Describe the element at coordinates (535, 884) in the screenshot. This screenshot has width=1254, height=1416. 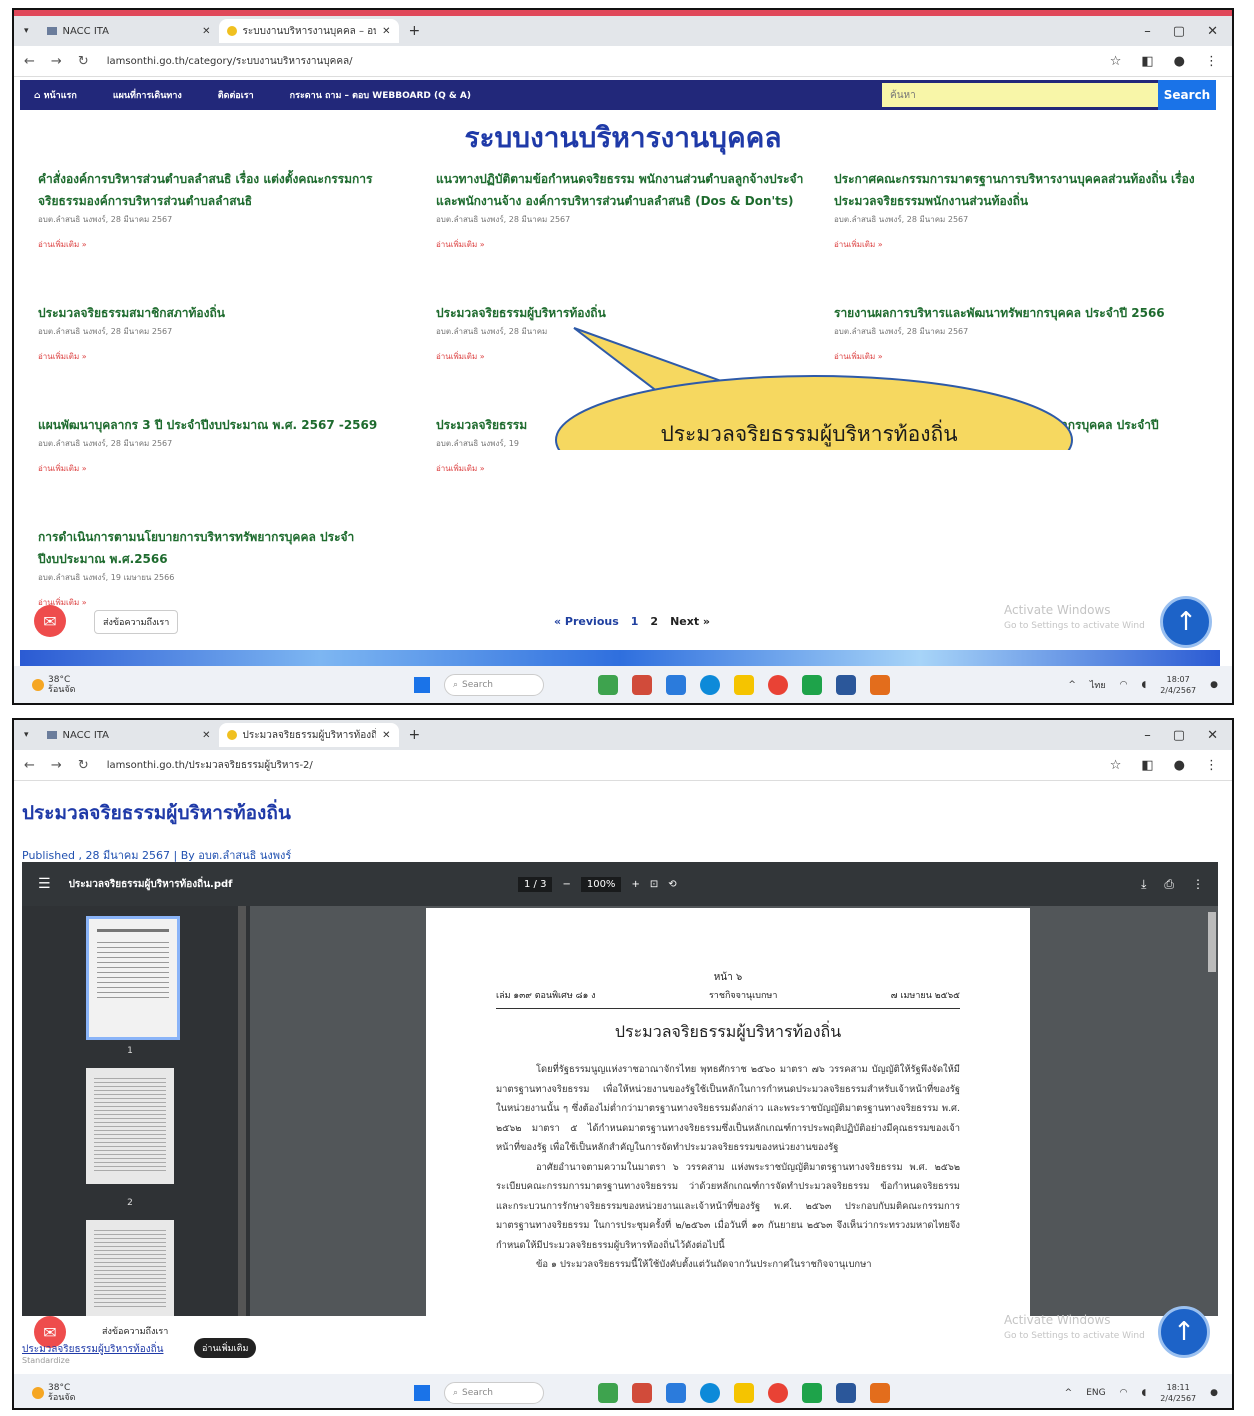
I see `pdf-page-indicator: 1 / 3` at that location.